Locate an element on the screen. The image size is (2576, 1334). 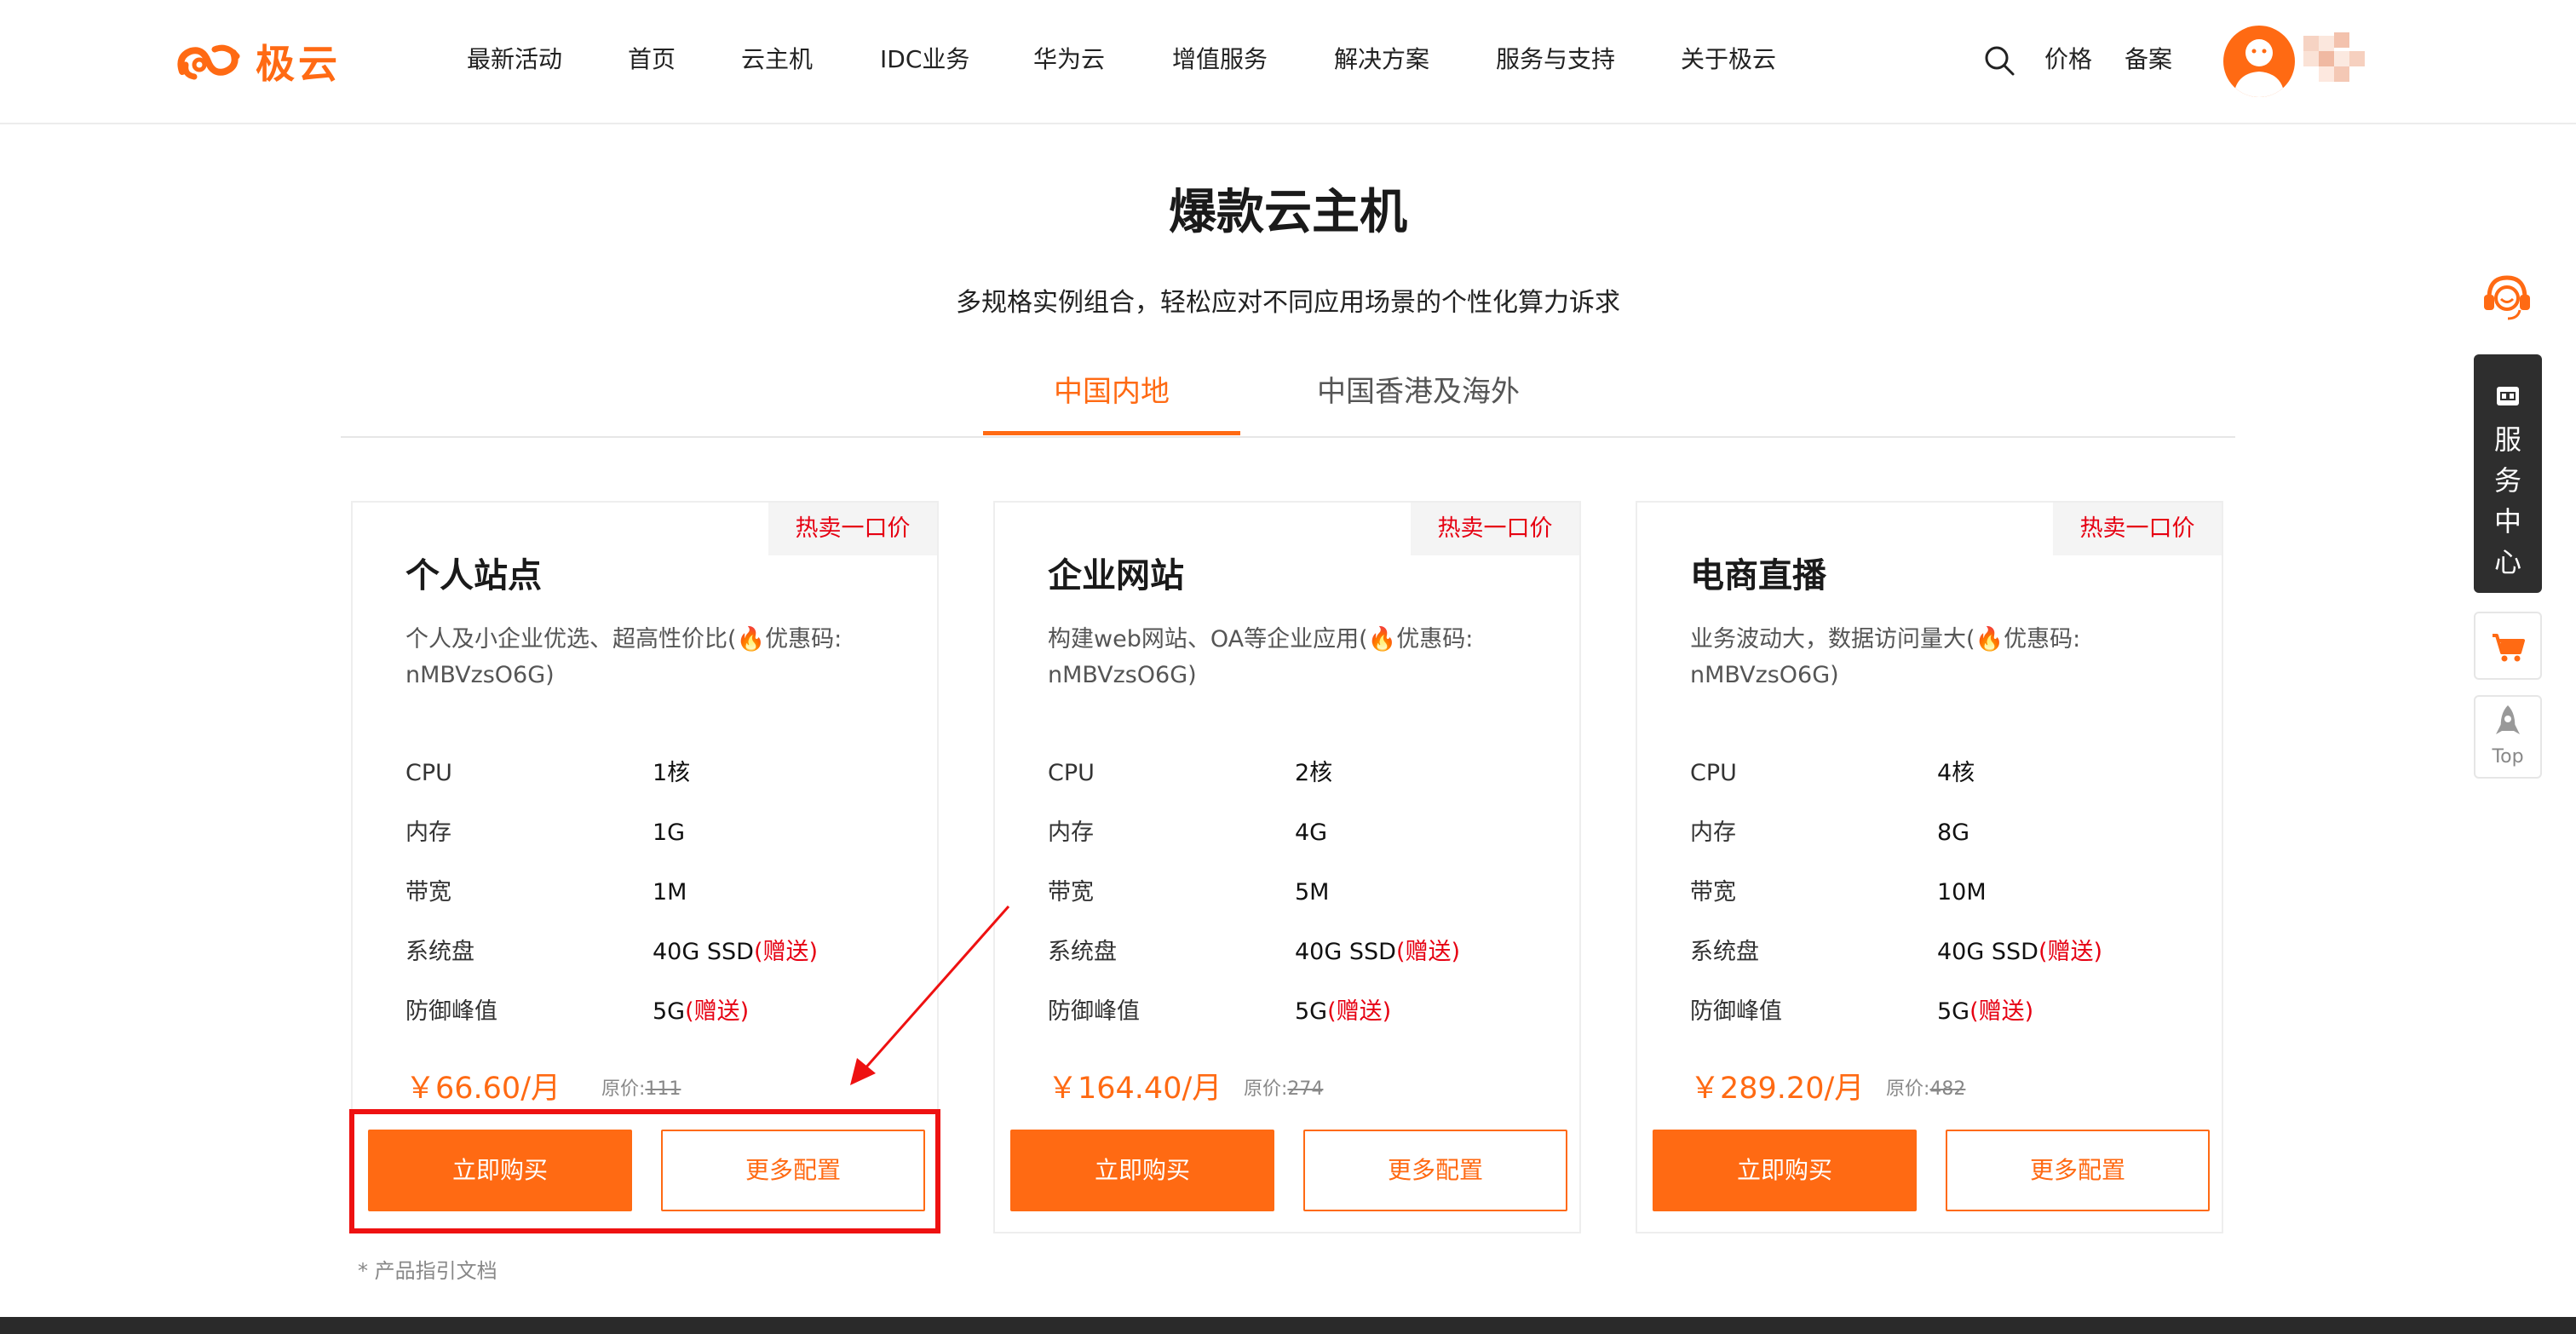
logo: 极云 is located at coordinates (257, 61).